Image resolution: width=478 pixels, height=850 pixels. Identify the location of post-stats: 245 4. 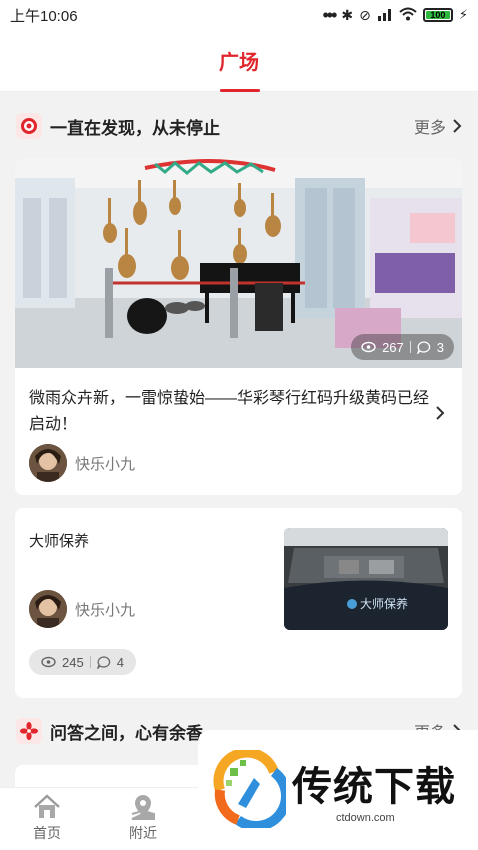
(82, 662).